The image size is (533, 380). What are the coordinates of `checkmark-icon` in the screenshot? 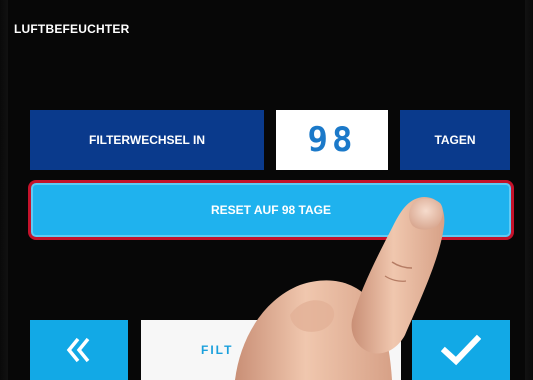 It's located at (461, 350).